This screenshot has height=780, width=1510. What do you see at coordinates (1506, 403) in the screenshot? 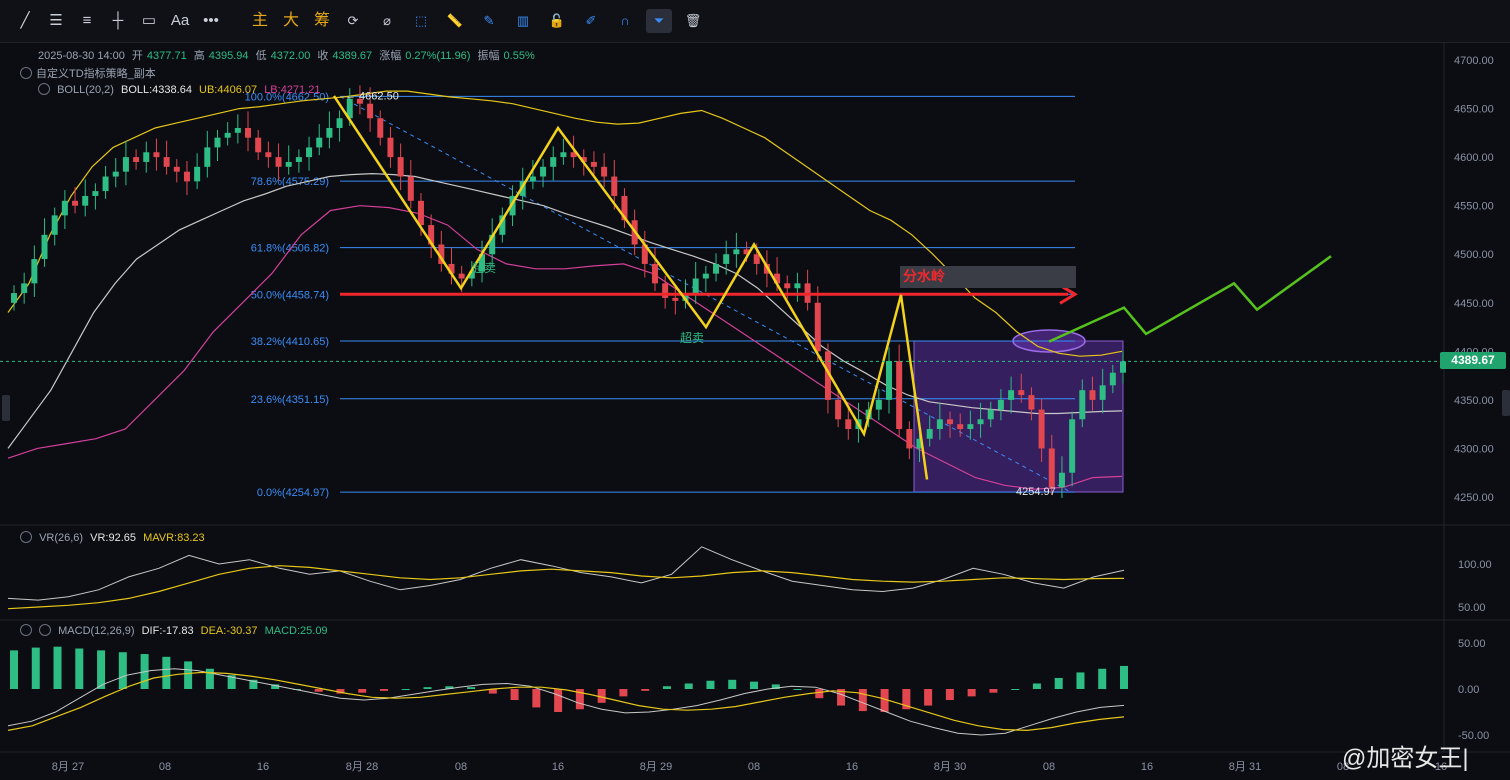
I see `collapse-right-handle` at bounding box center [1506, 403].